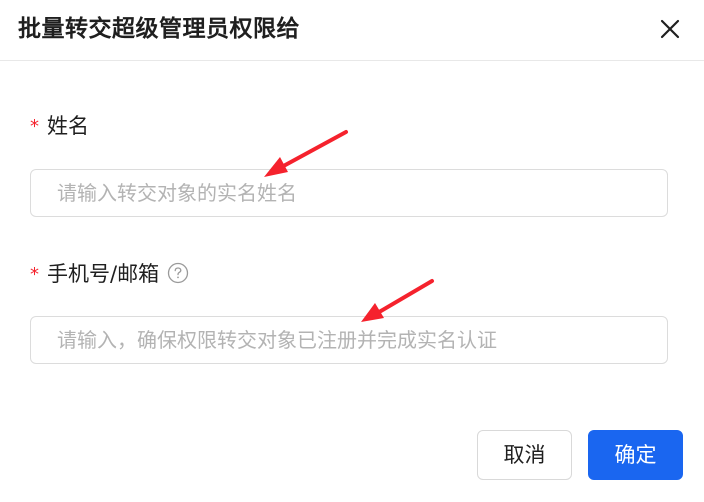 The image size is (704, 502). What do you see at coordinates (159, 29) in the screenshot?
I see `dialog-title: 批量转交超级管理员权限给` at bounding box center [159, 29].